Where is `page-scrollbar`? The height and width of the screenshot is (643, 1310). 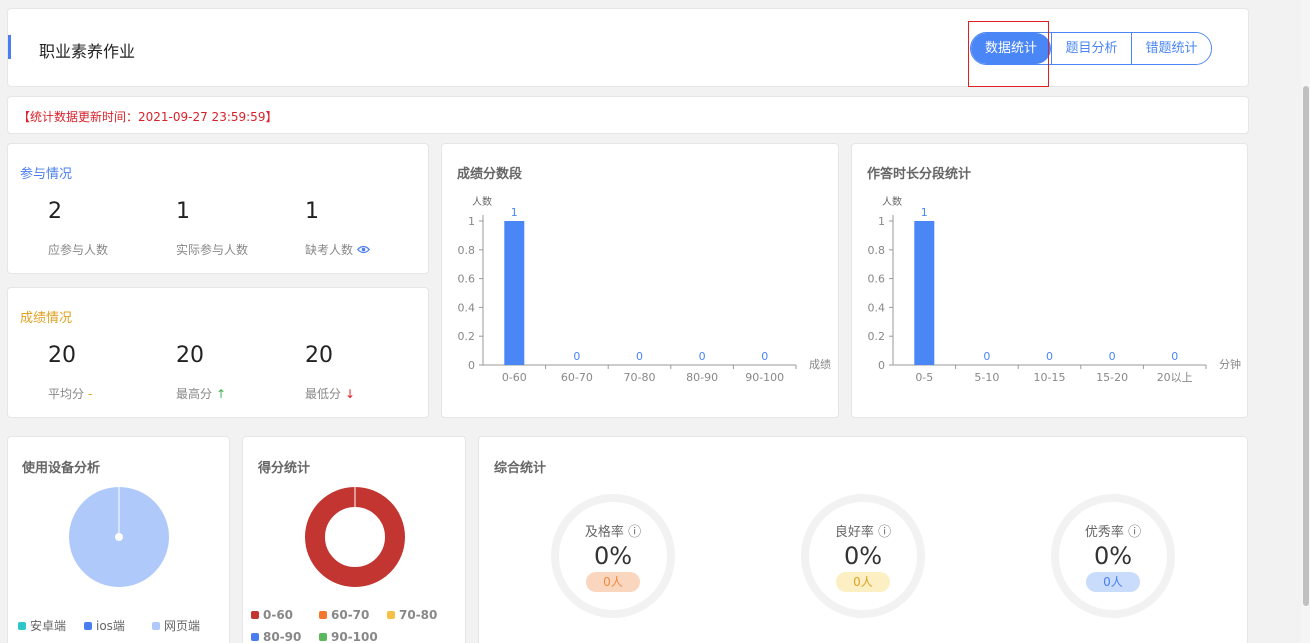
page-scrollbar is located at coordinates (1305, 321).